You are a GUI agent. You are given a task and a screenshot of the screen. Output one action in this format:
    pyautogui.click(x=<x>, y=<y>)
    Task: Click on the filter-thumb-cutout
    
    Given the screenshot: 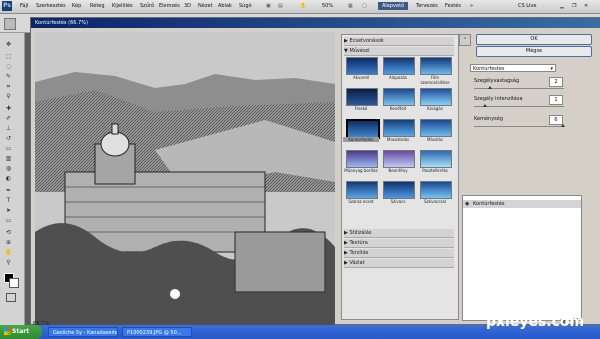 What is the action you would take?
    pyautogui.click(x=436, y=97)
    